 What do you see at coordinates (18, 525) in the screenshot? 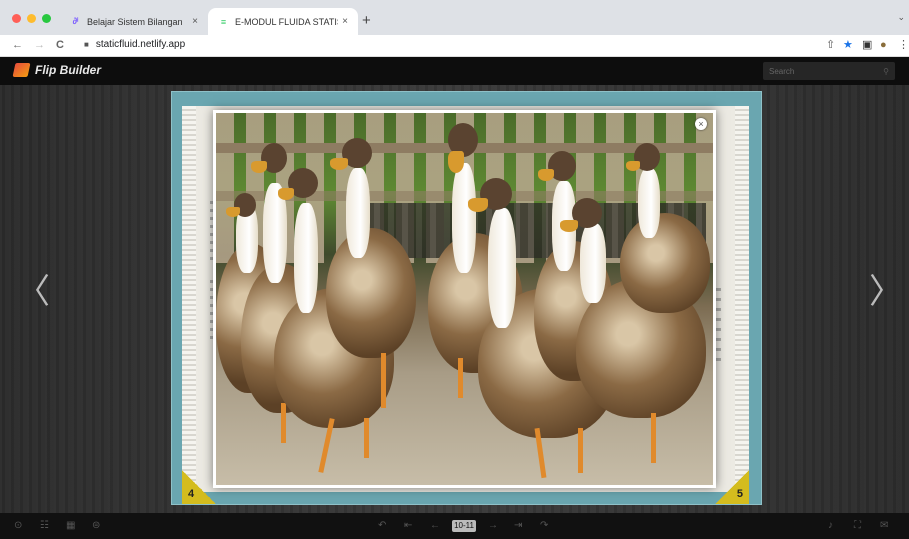
I see `zoom-icon: ⊙` at bounding box center [18, 525].